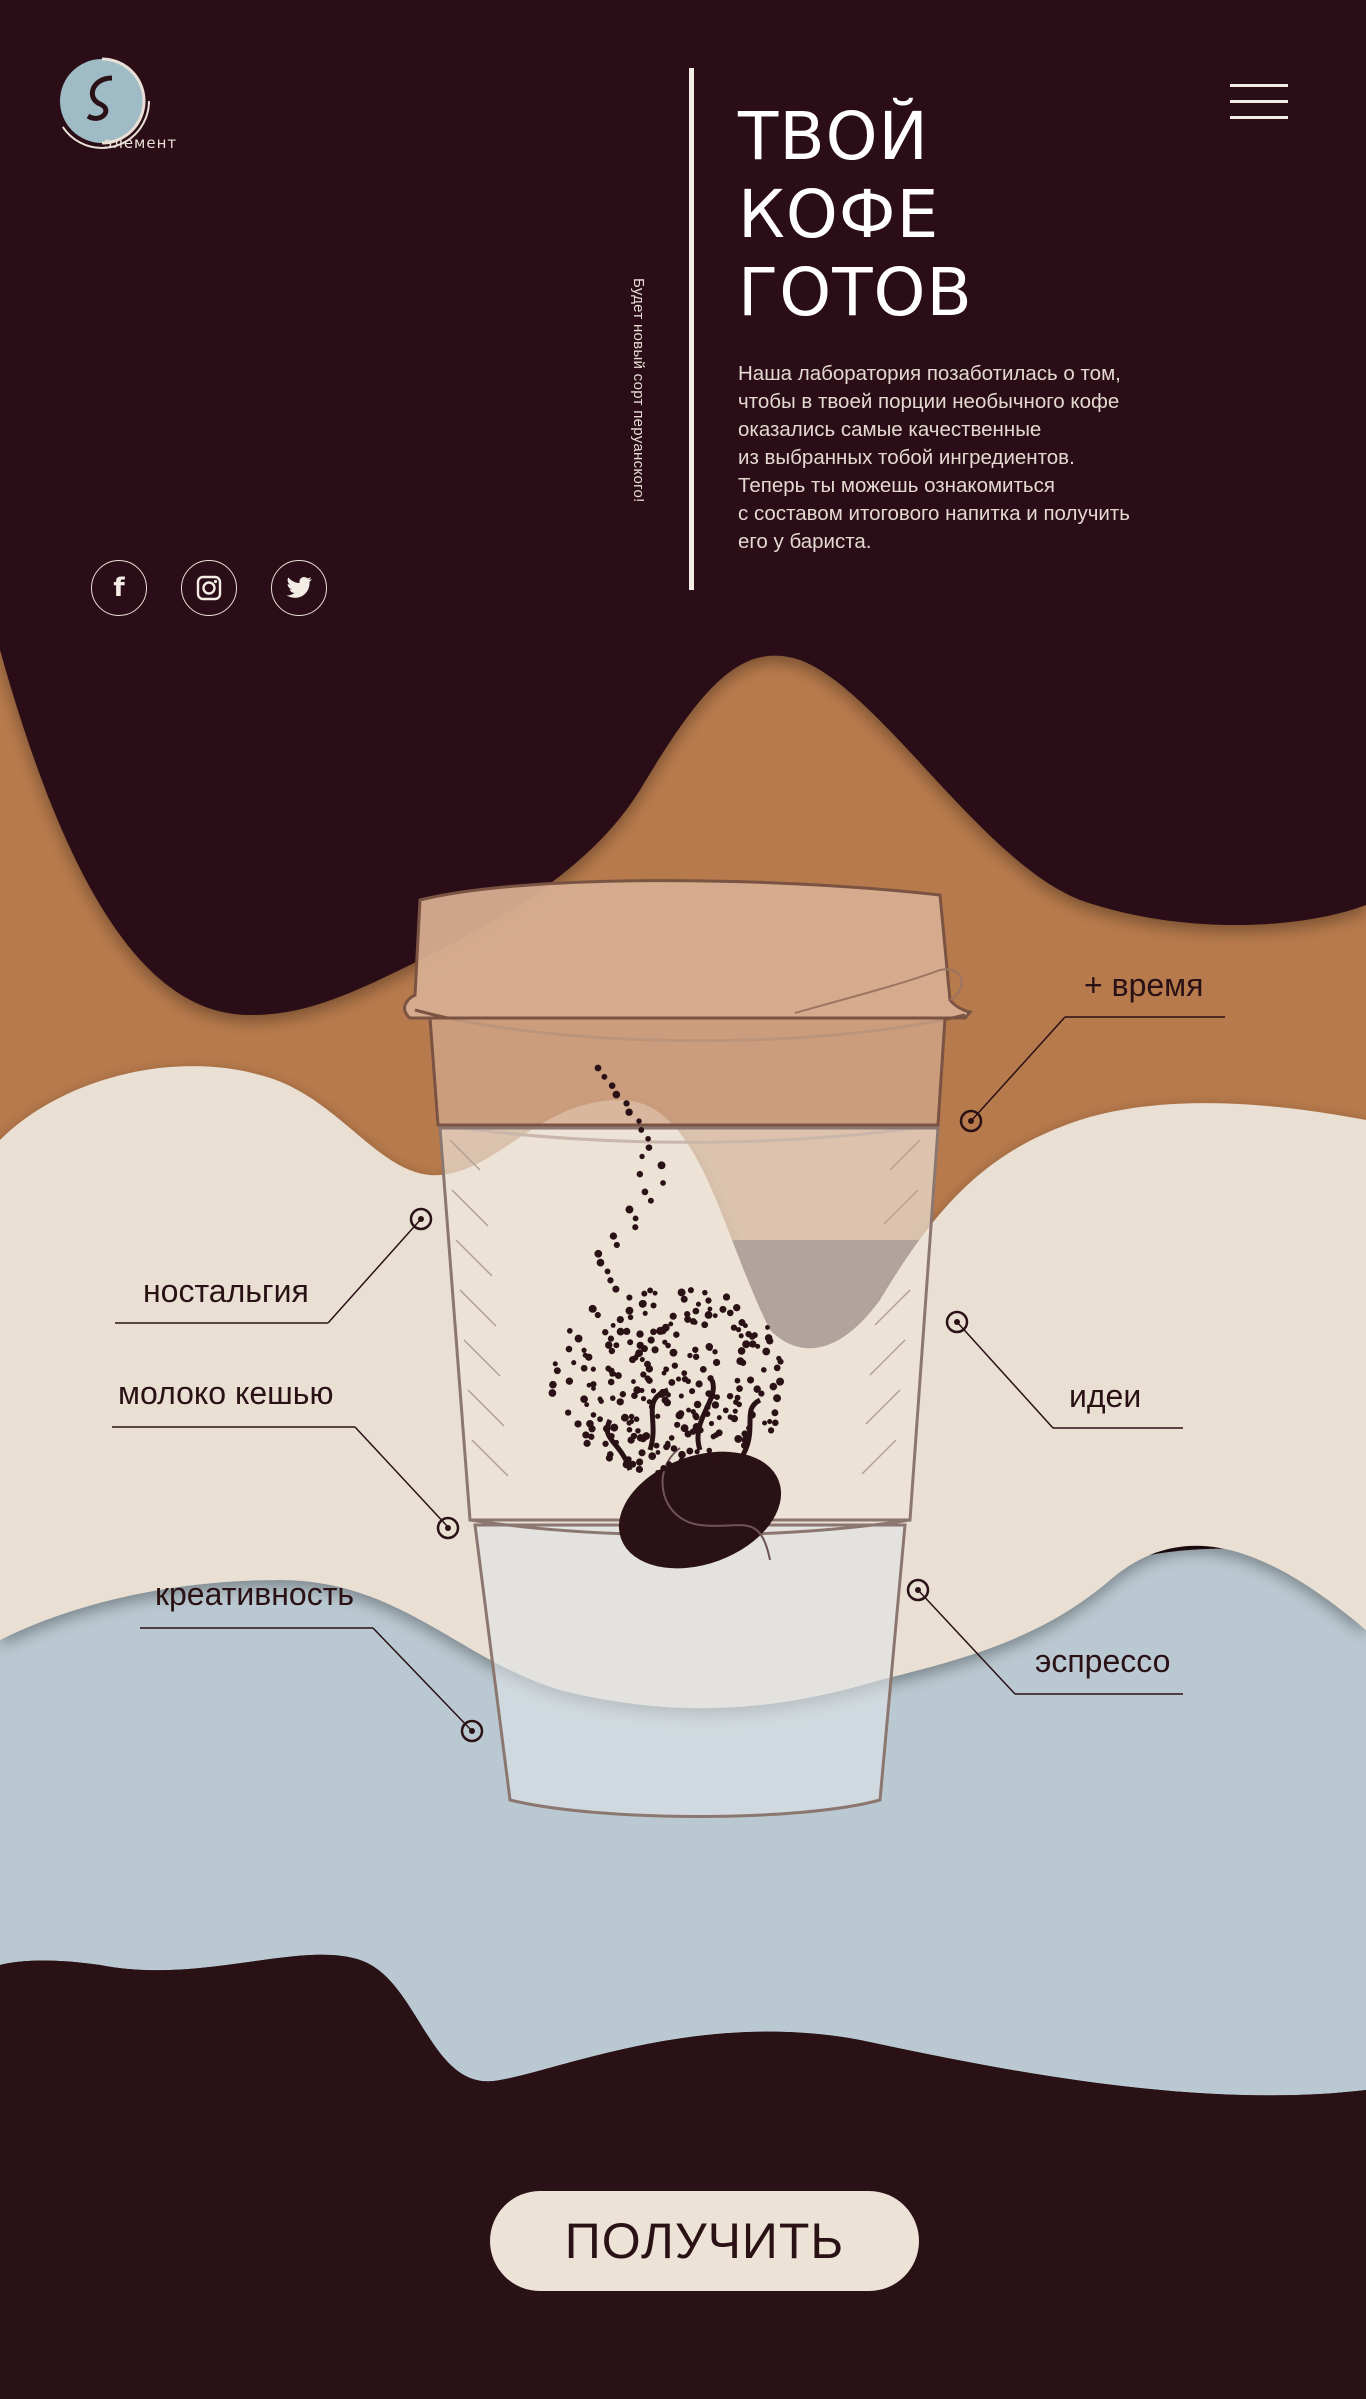  Describe the element at coordinates (855, 292) in the screenshot. I see `title-line: ГОТОВ` at that location.